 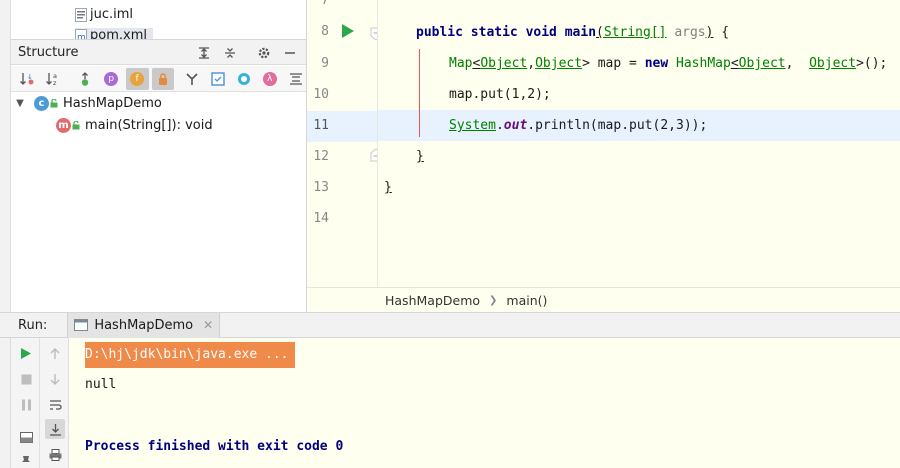 I want to click on static-field-out: out, so click(x=515, y=125).